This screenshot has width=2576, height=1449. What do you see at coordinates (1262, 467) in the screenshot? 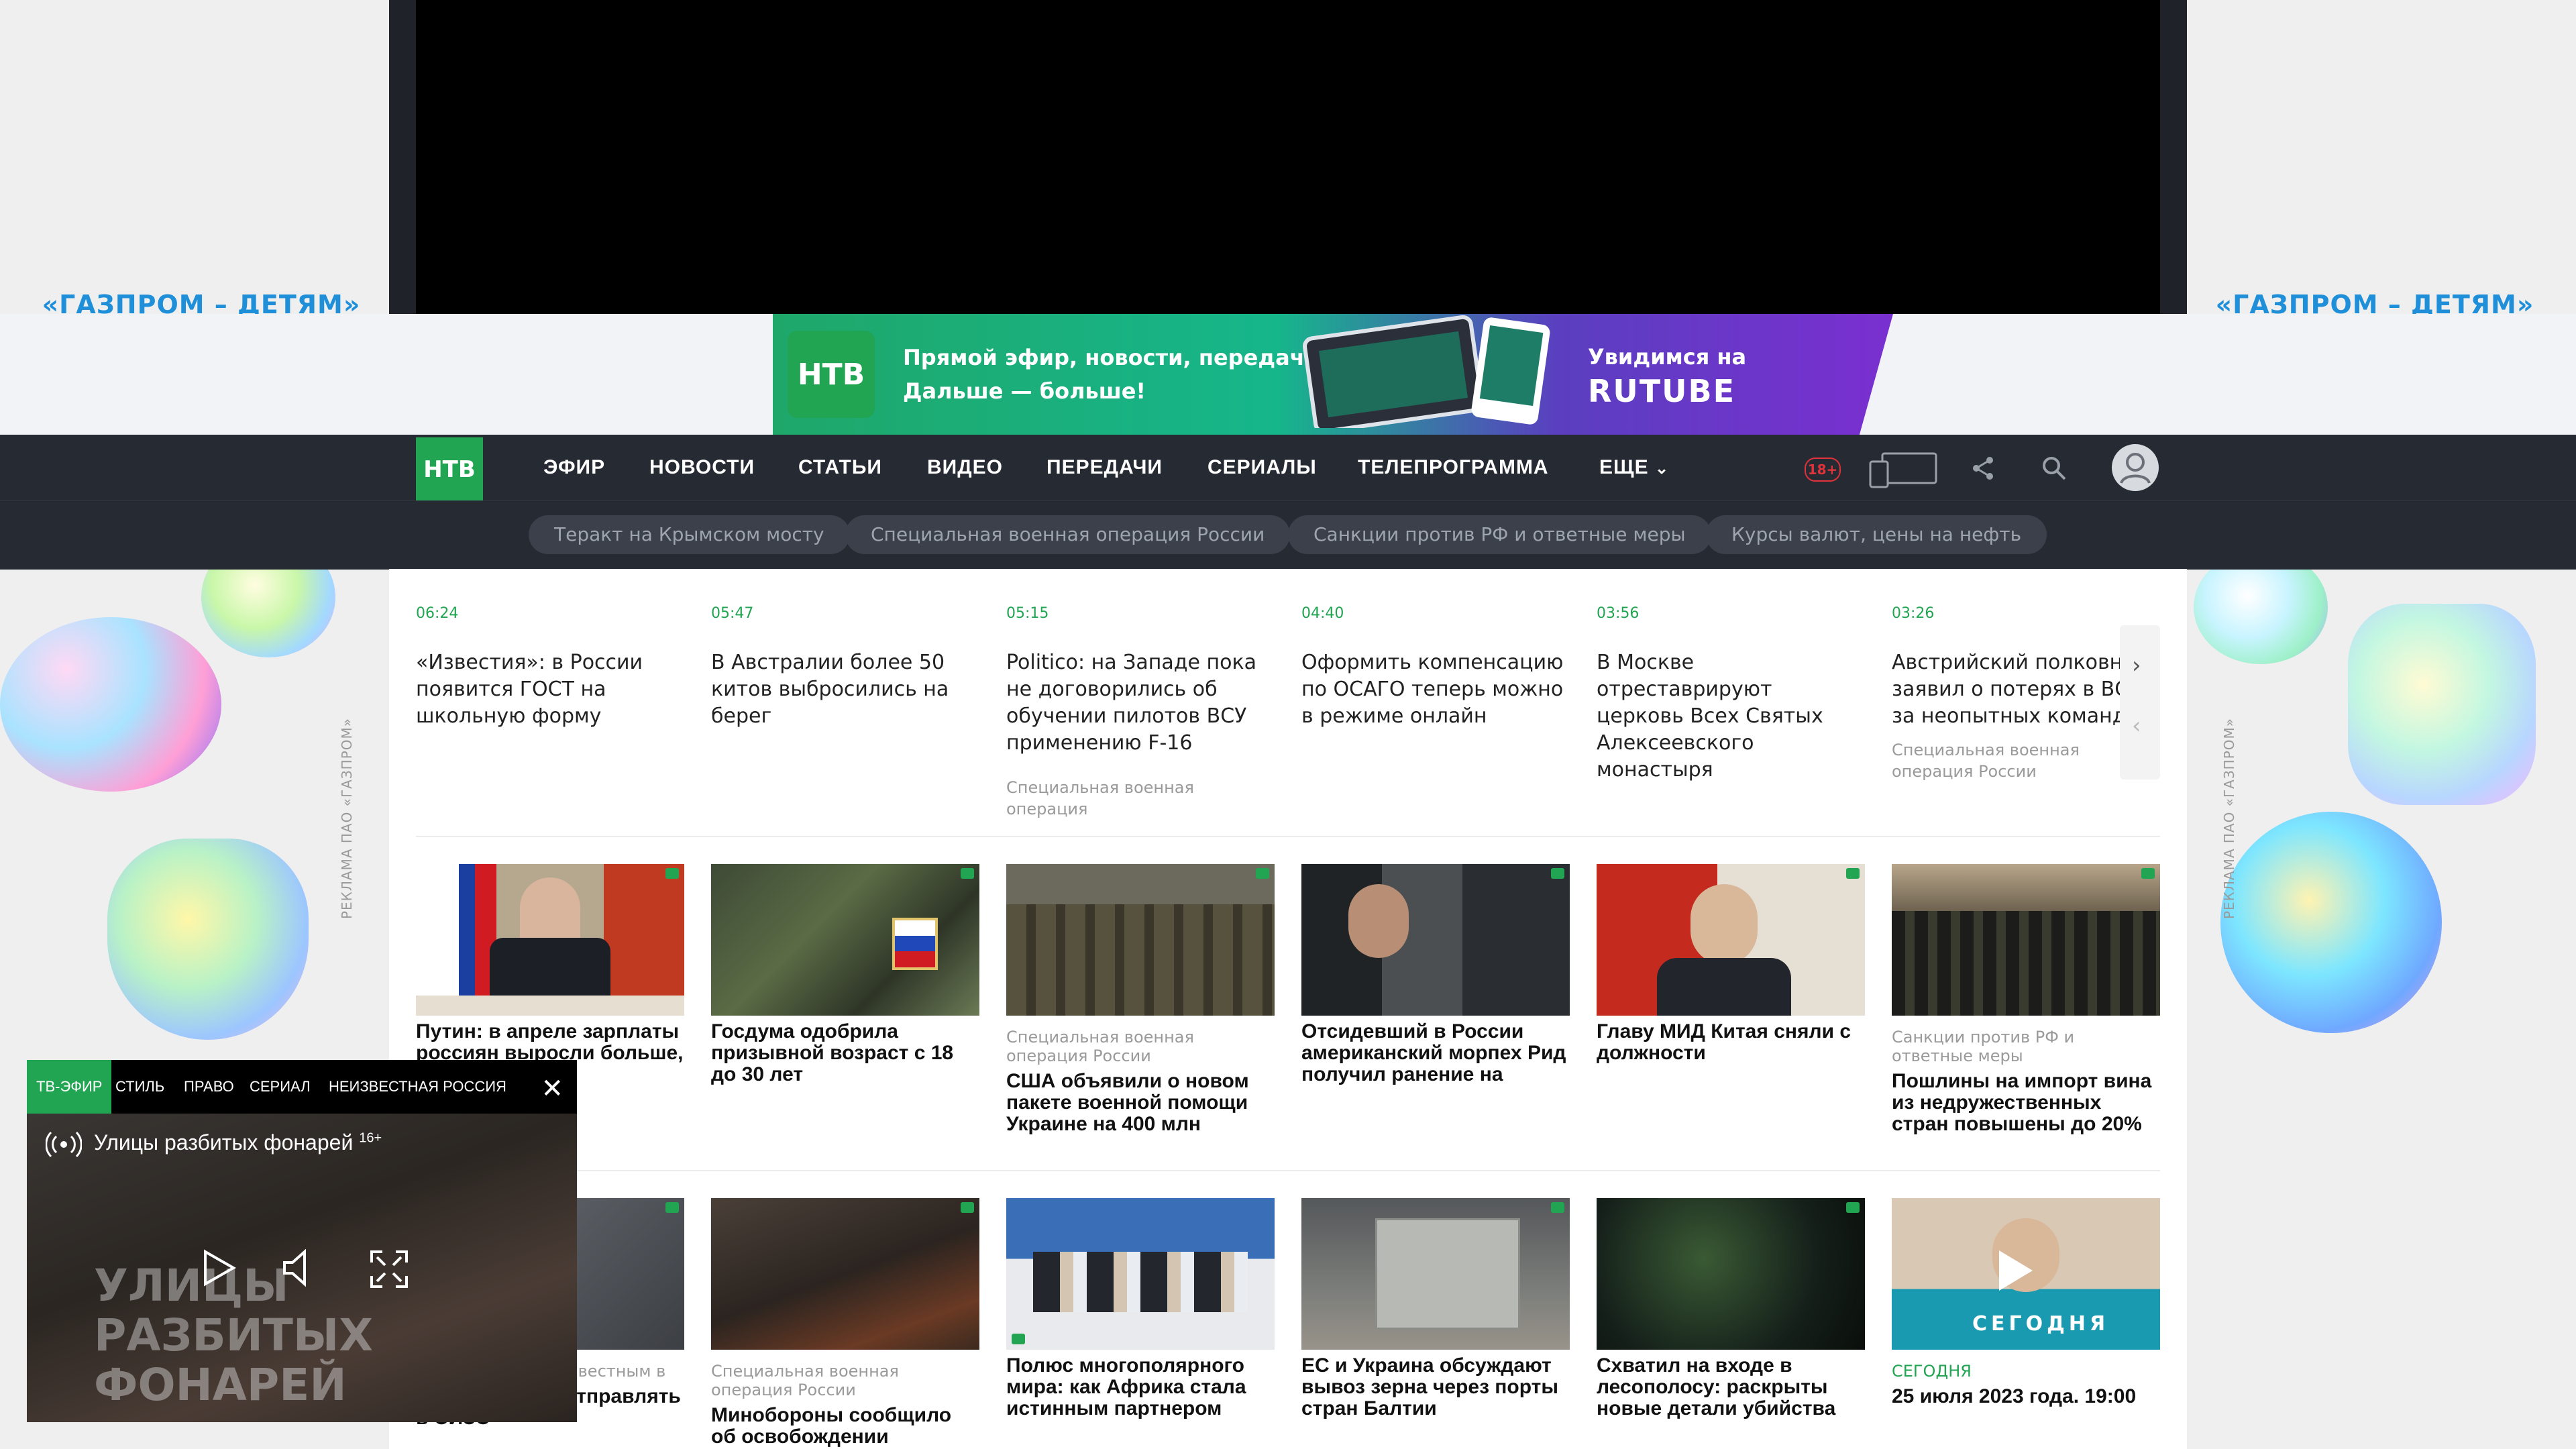
I see `nav-item-series: СЕРИАЛЫ` at bounding box center [1262, 467].